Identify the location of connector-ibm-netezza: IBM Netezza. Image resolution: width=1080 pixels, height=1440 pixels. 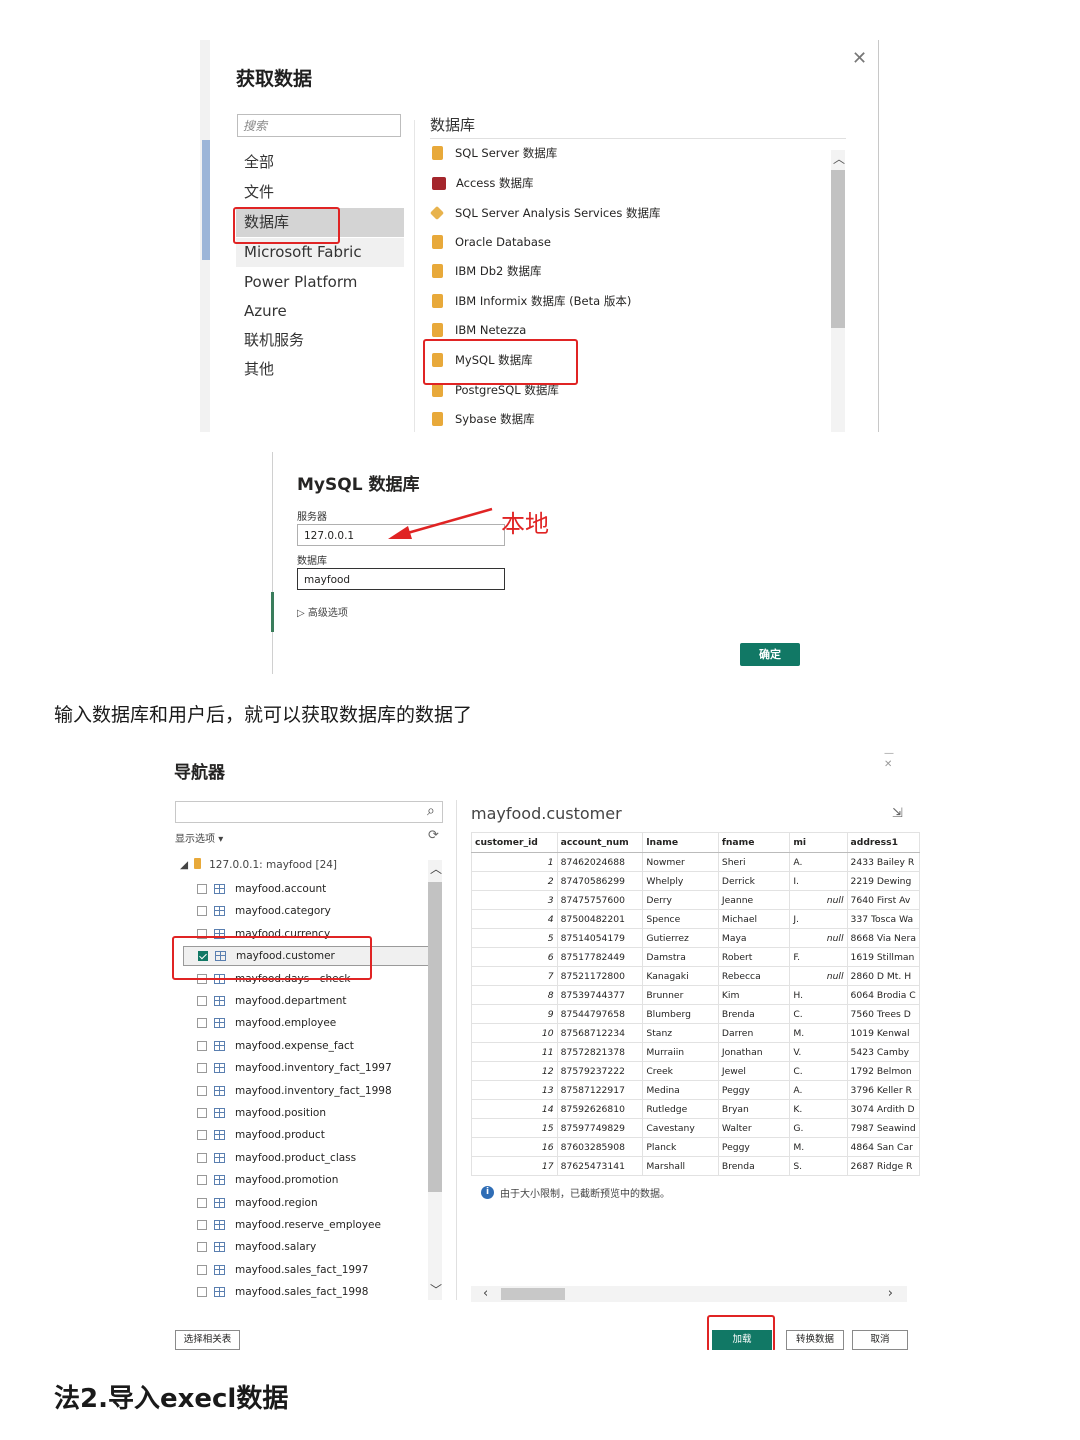
(479, 330).